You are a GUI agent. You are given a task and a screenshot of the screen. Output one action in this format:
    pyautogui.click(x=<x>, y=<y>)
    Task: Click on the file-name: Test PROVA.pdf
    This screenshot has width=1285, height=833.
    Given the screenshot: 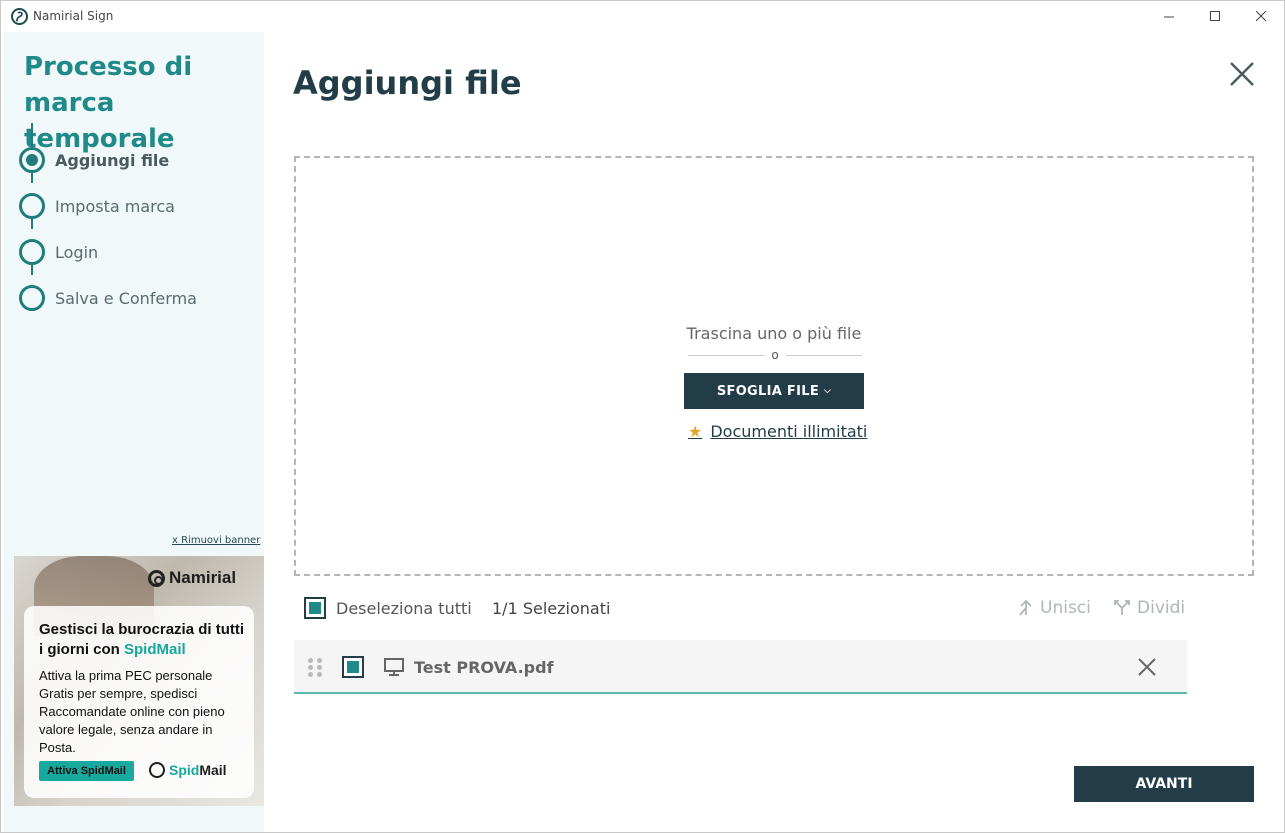 What is the action you would take?
    pyautogui.click(x=484, y=667)
    